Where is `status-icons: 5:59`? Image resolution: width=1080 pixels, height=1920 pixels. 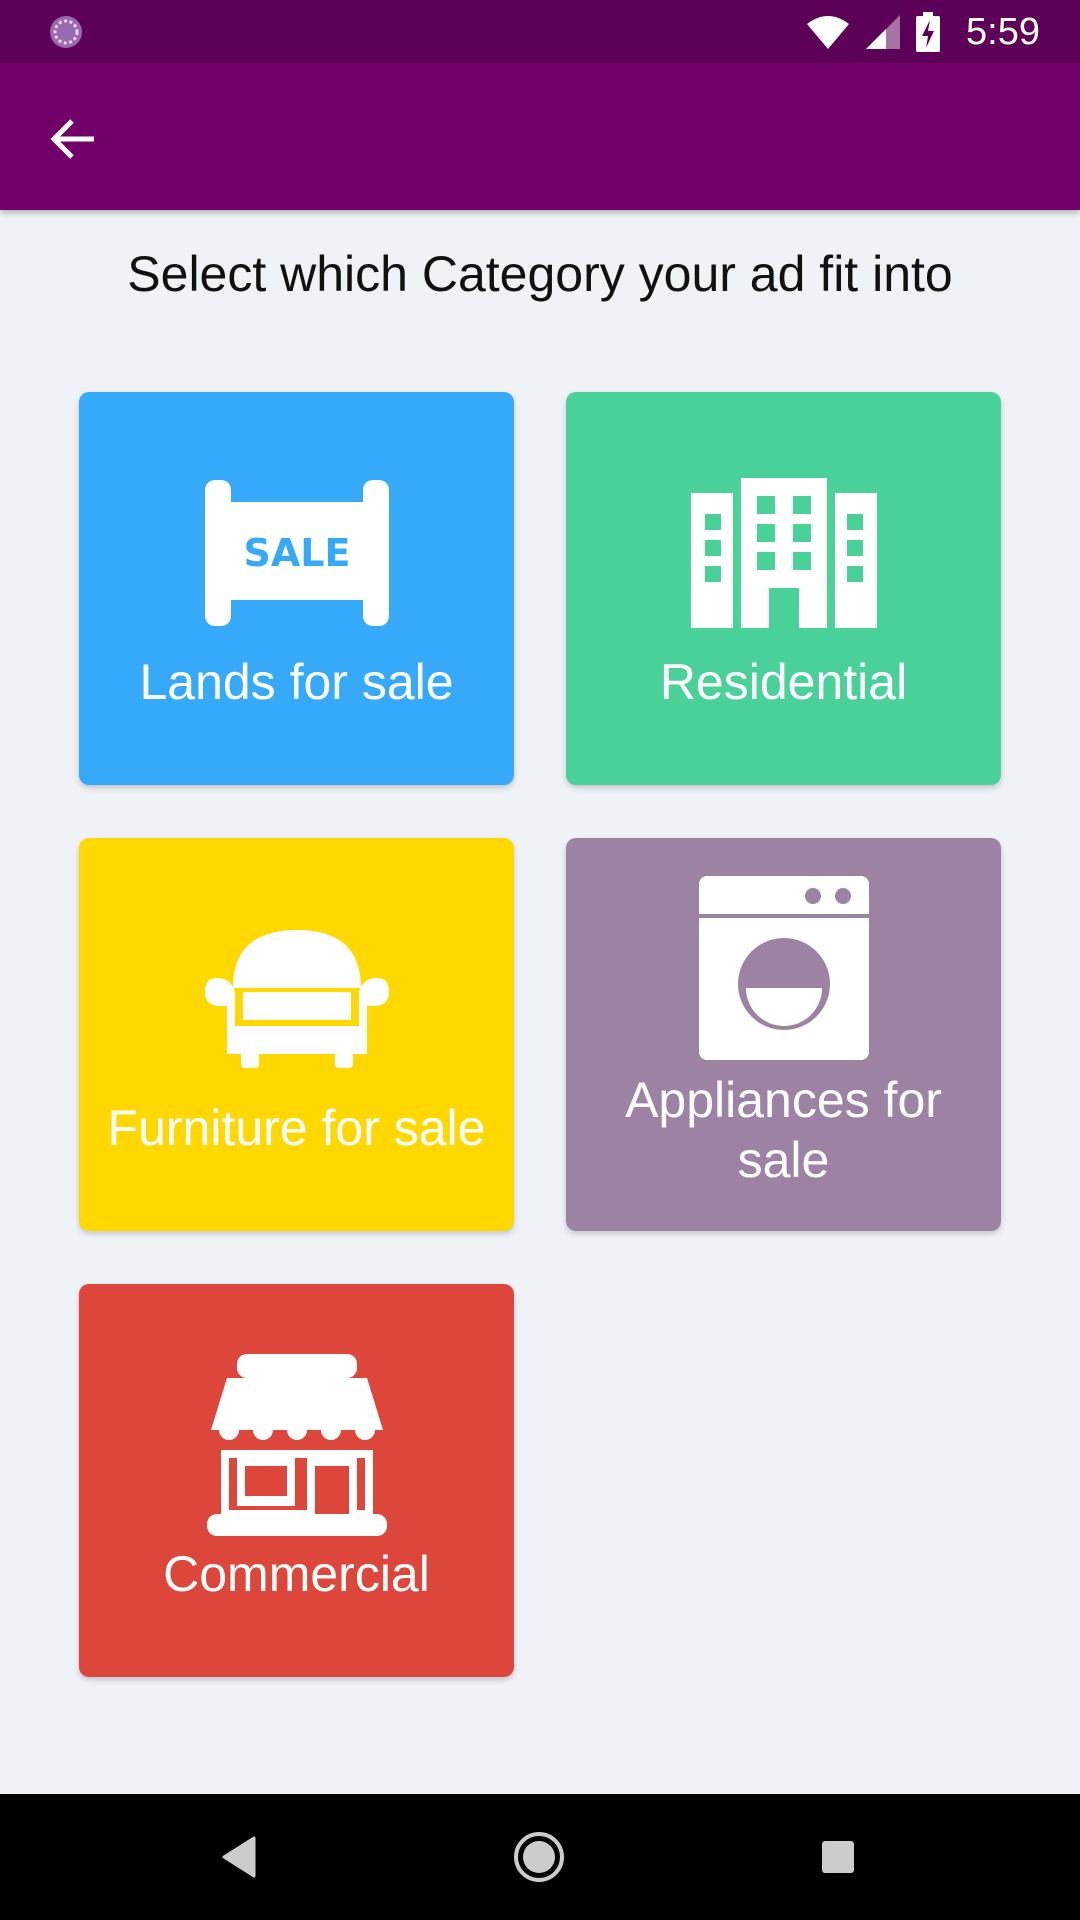
status-icons: 5:59 is located at coordinates (923, 32).